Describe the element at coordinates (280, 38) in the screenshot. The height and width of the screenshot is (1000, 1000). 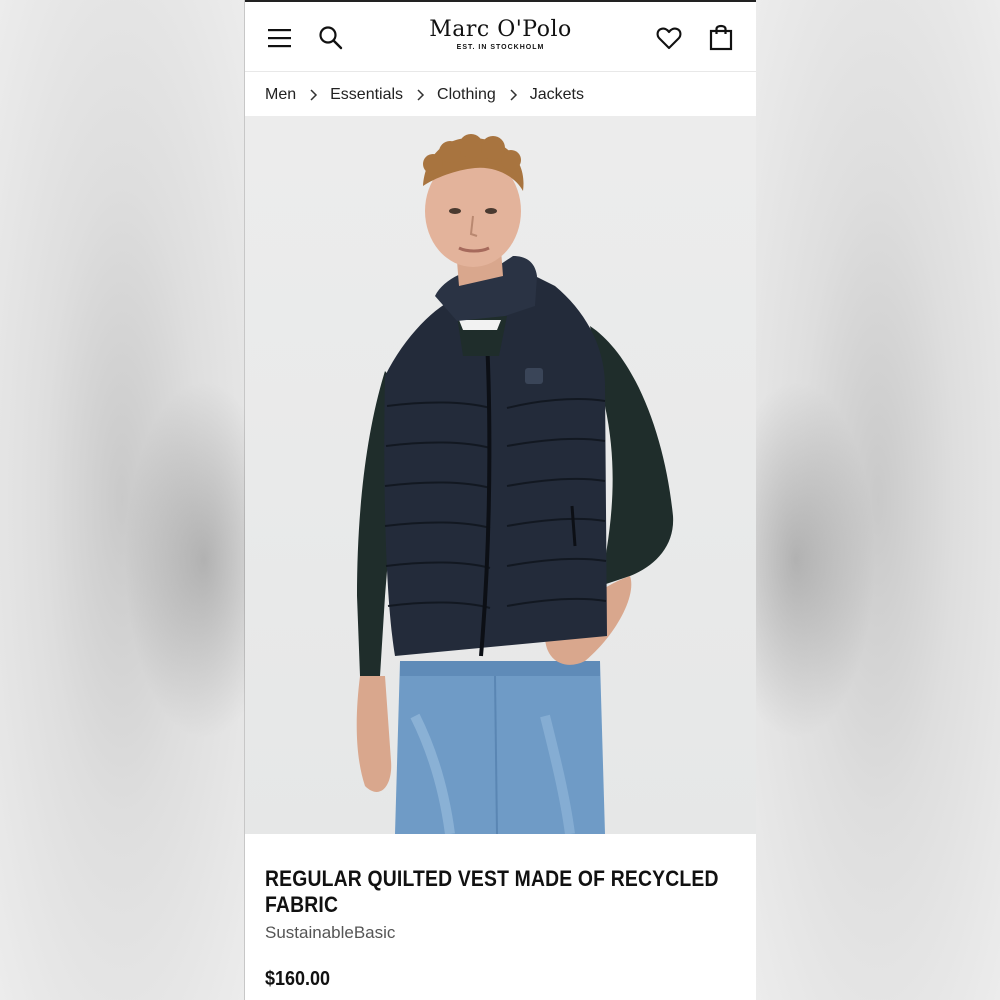
I see `hamburger-menu-icon` at that location.